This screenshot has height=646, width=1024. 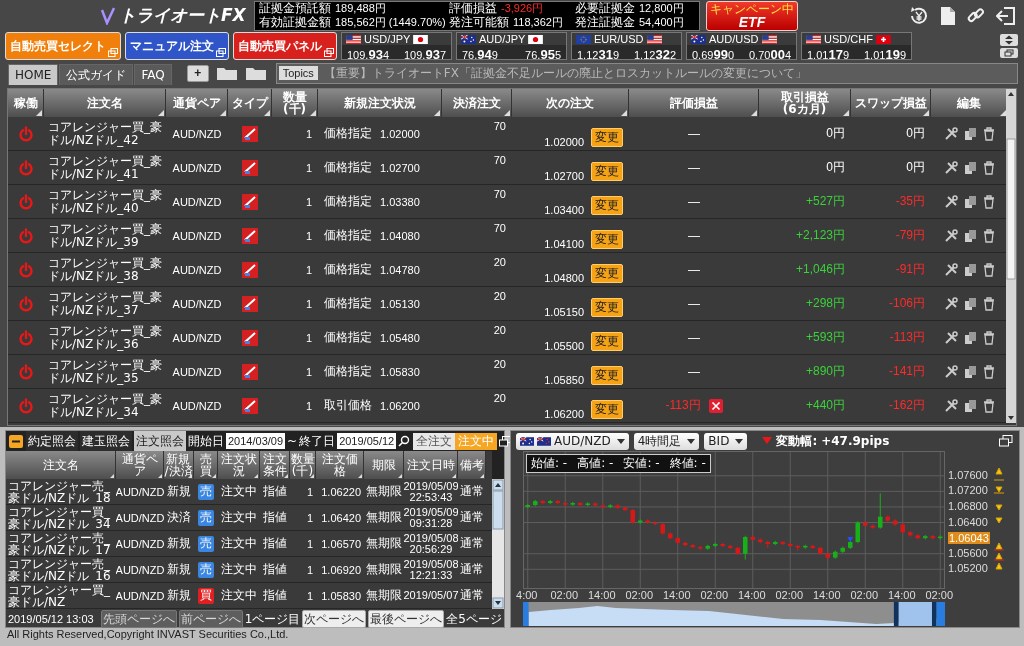 I want to click on column-header: 売買, so click(x=206, y=465).